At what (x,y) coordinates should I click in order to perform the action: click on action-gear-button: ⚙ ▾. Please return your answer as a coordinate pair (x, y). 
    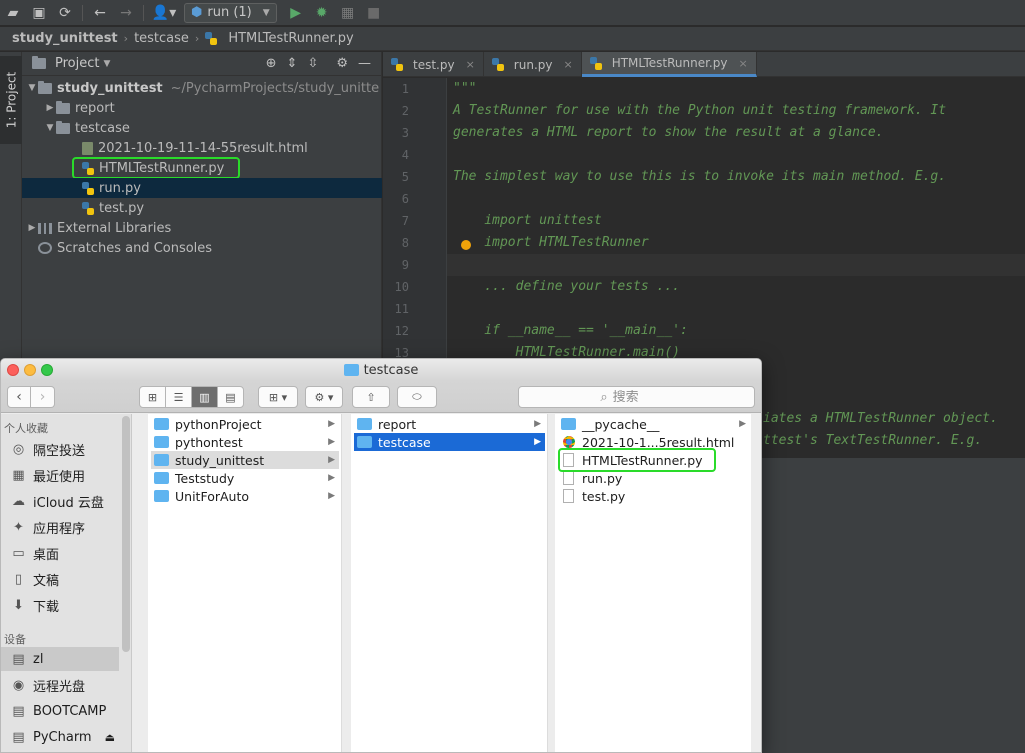
    Looking at the image, I should click on (324, 397).